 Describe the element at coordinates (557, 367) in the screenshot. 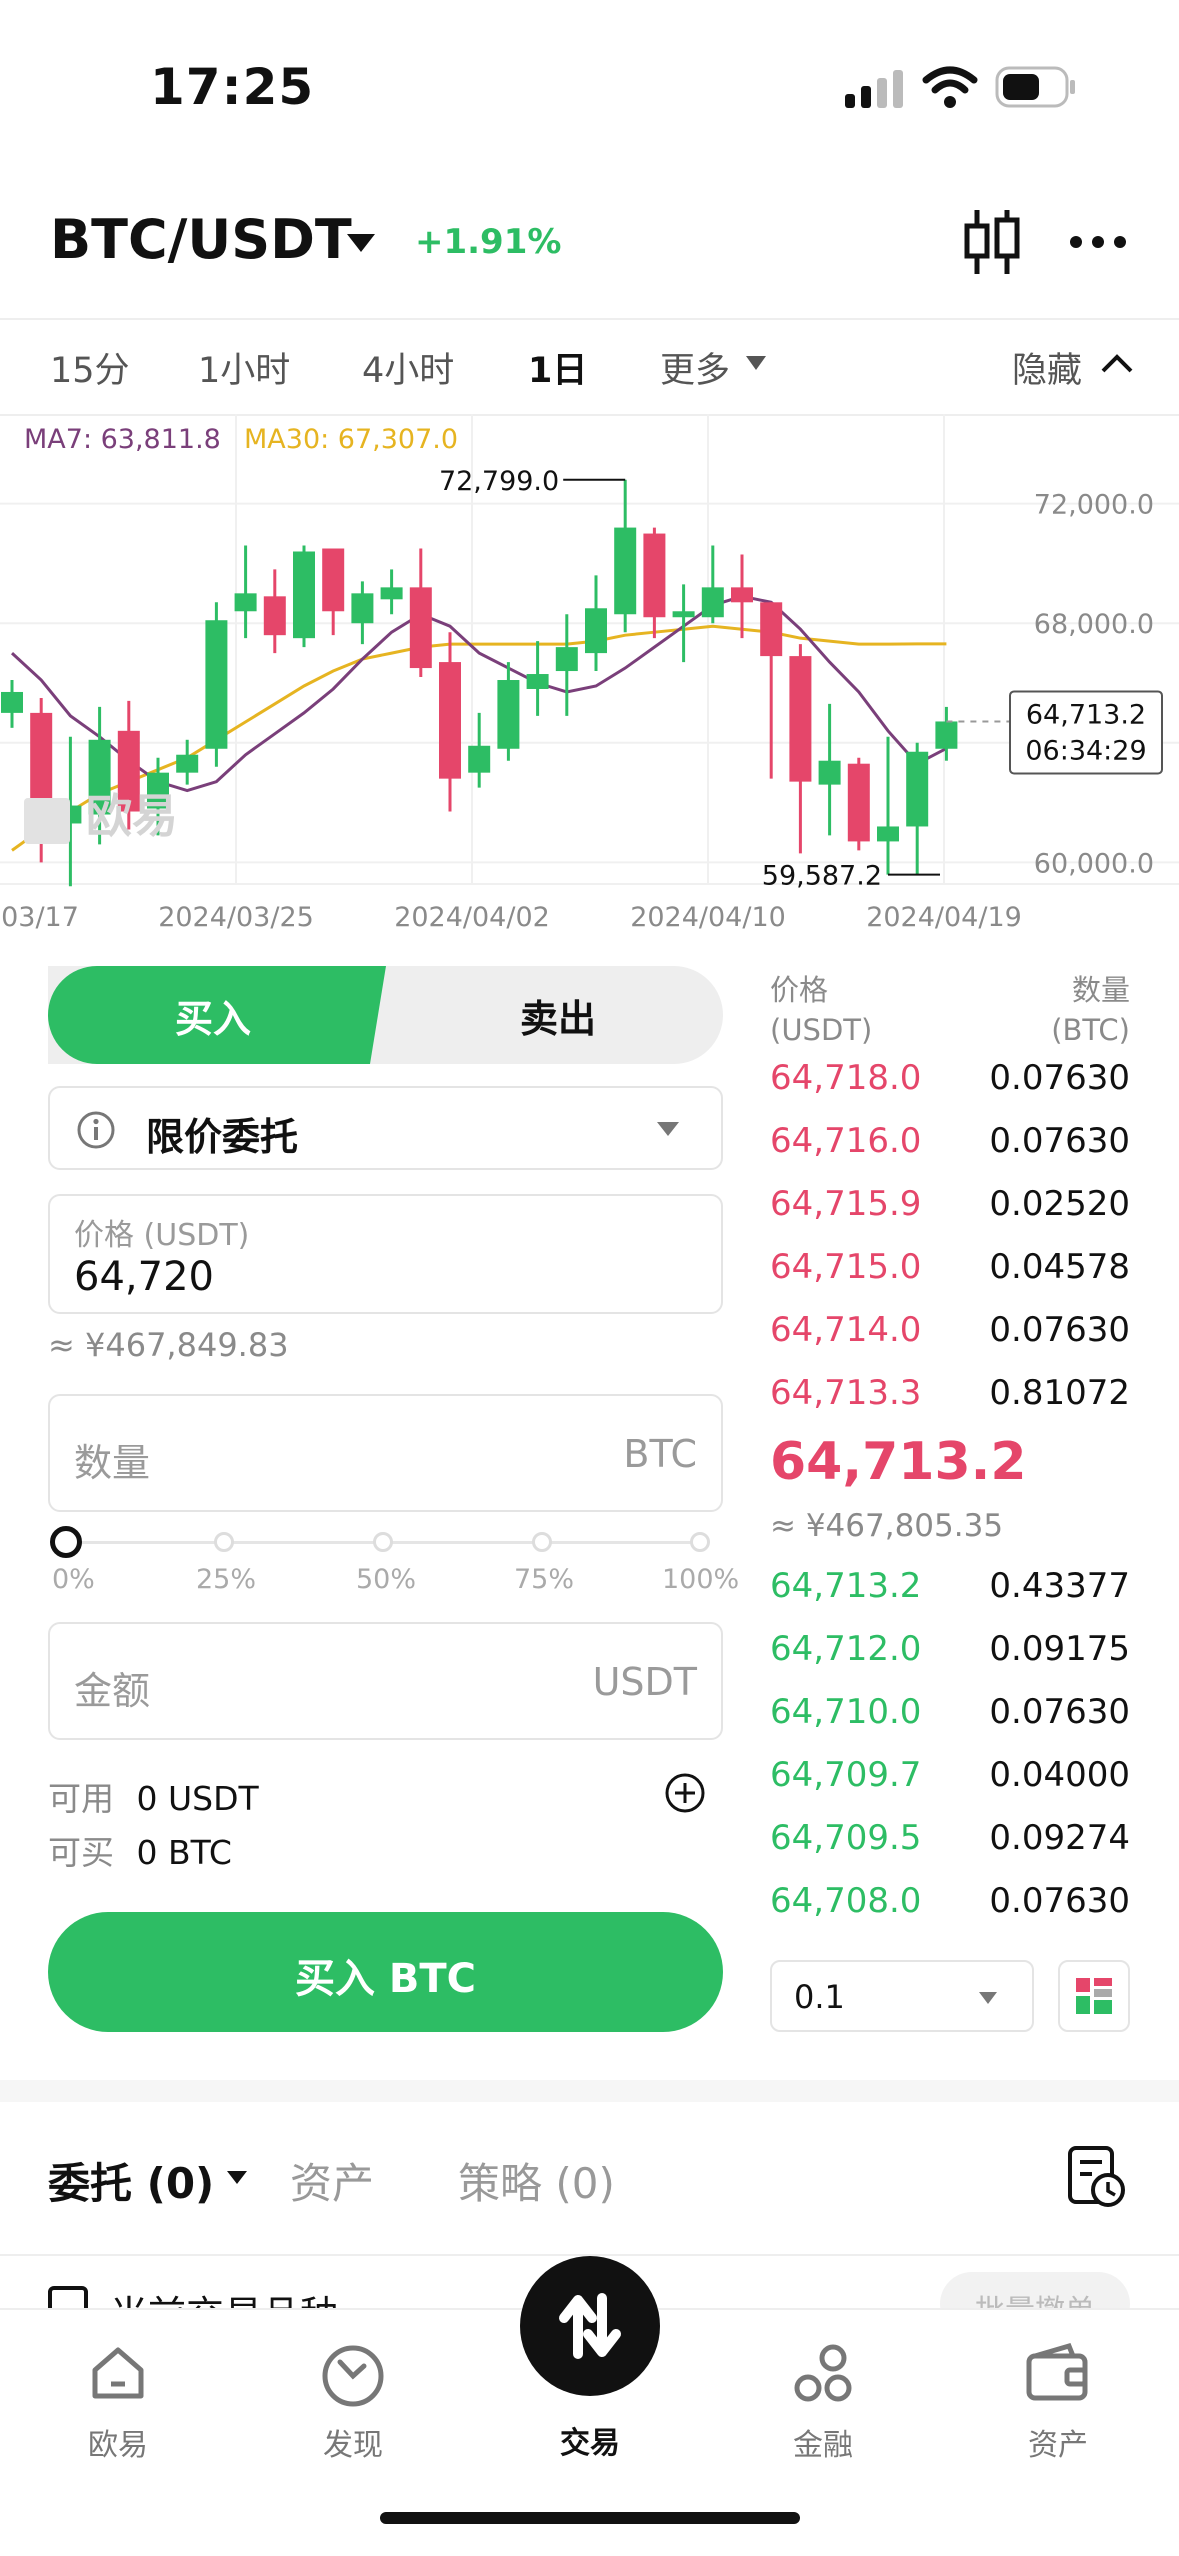

I see `tab-1d: 1日` at that location.